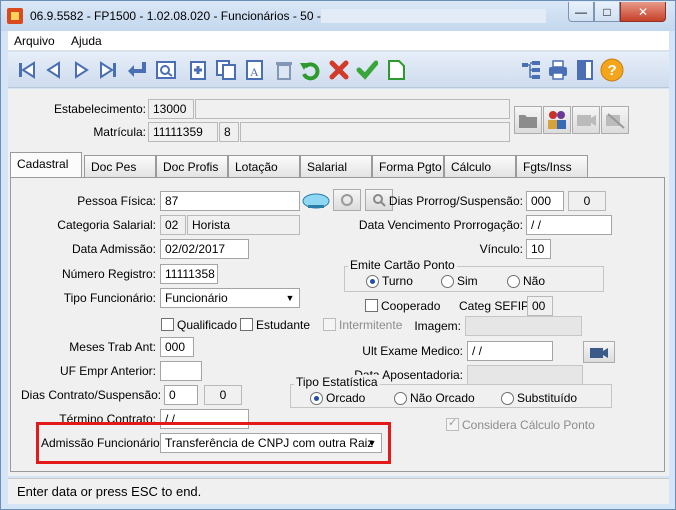  Describe the element at coordinates (513, 281) in the screenshot. I see `cartao-nao-radio` at that location.